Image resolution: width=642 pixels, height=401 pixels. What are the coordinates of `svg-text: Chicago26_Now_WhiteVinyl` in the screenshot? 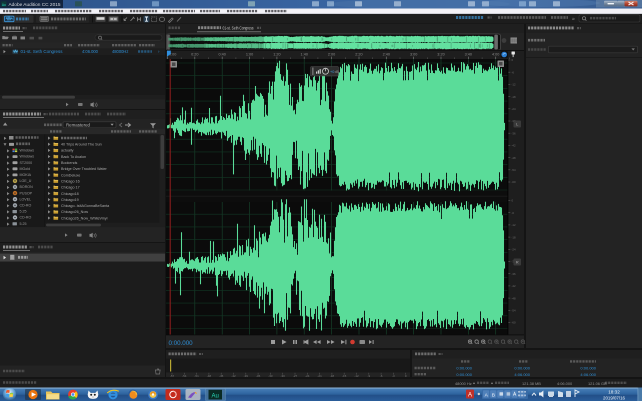 It's located at (84, 218).